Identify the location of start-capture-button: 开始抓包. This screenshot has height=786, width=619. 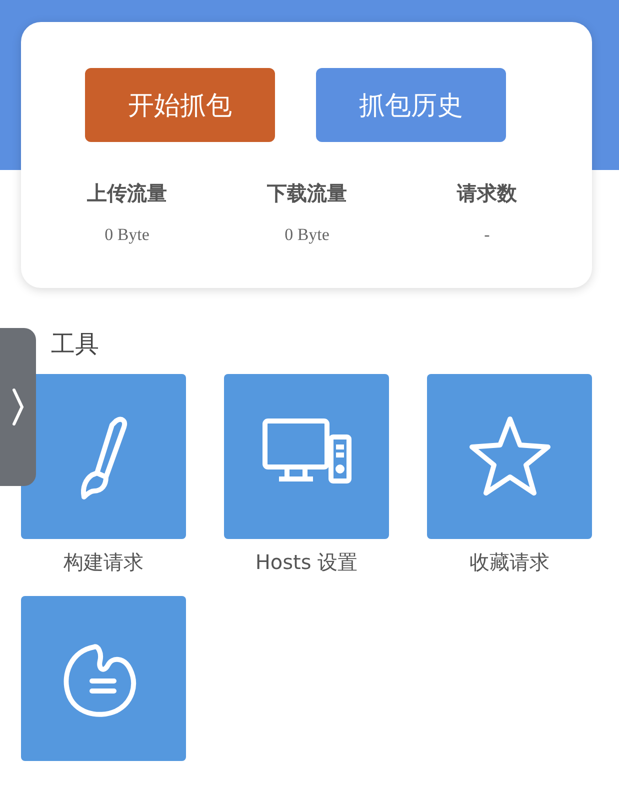
(180, 105).